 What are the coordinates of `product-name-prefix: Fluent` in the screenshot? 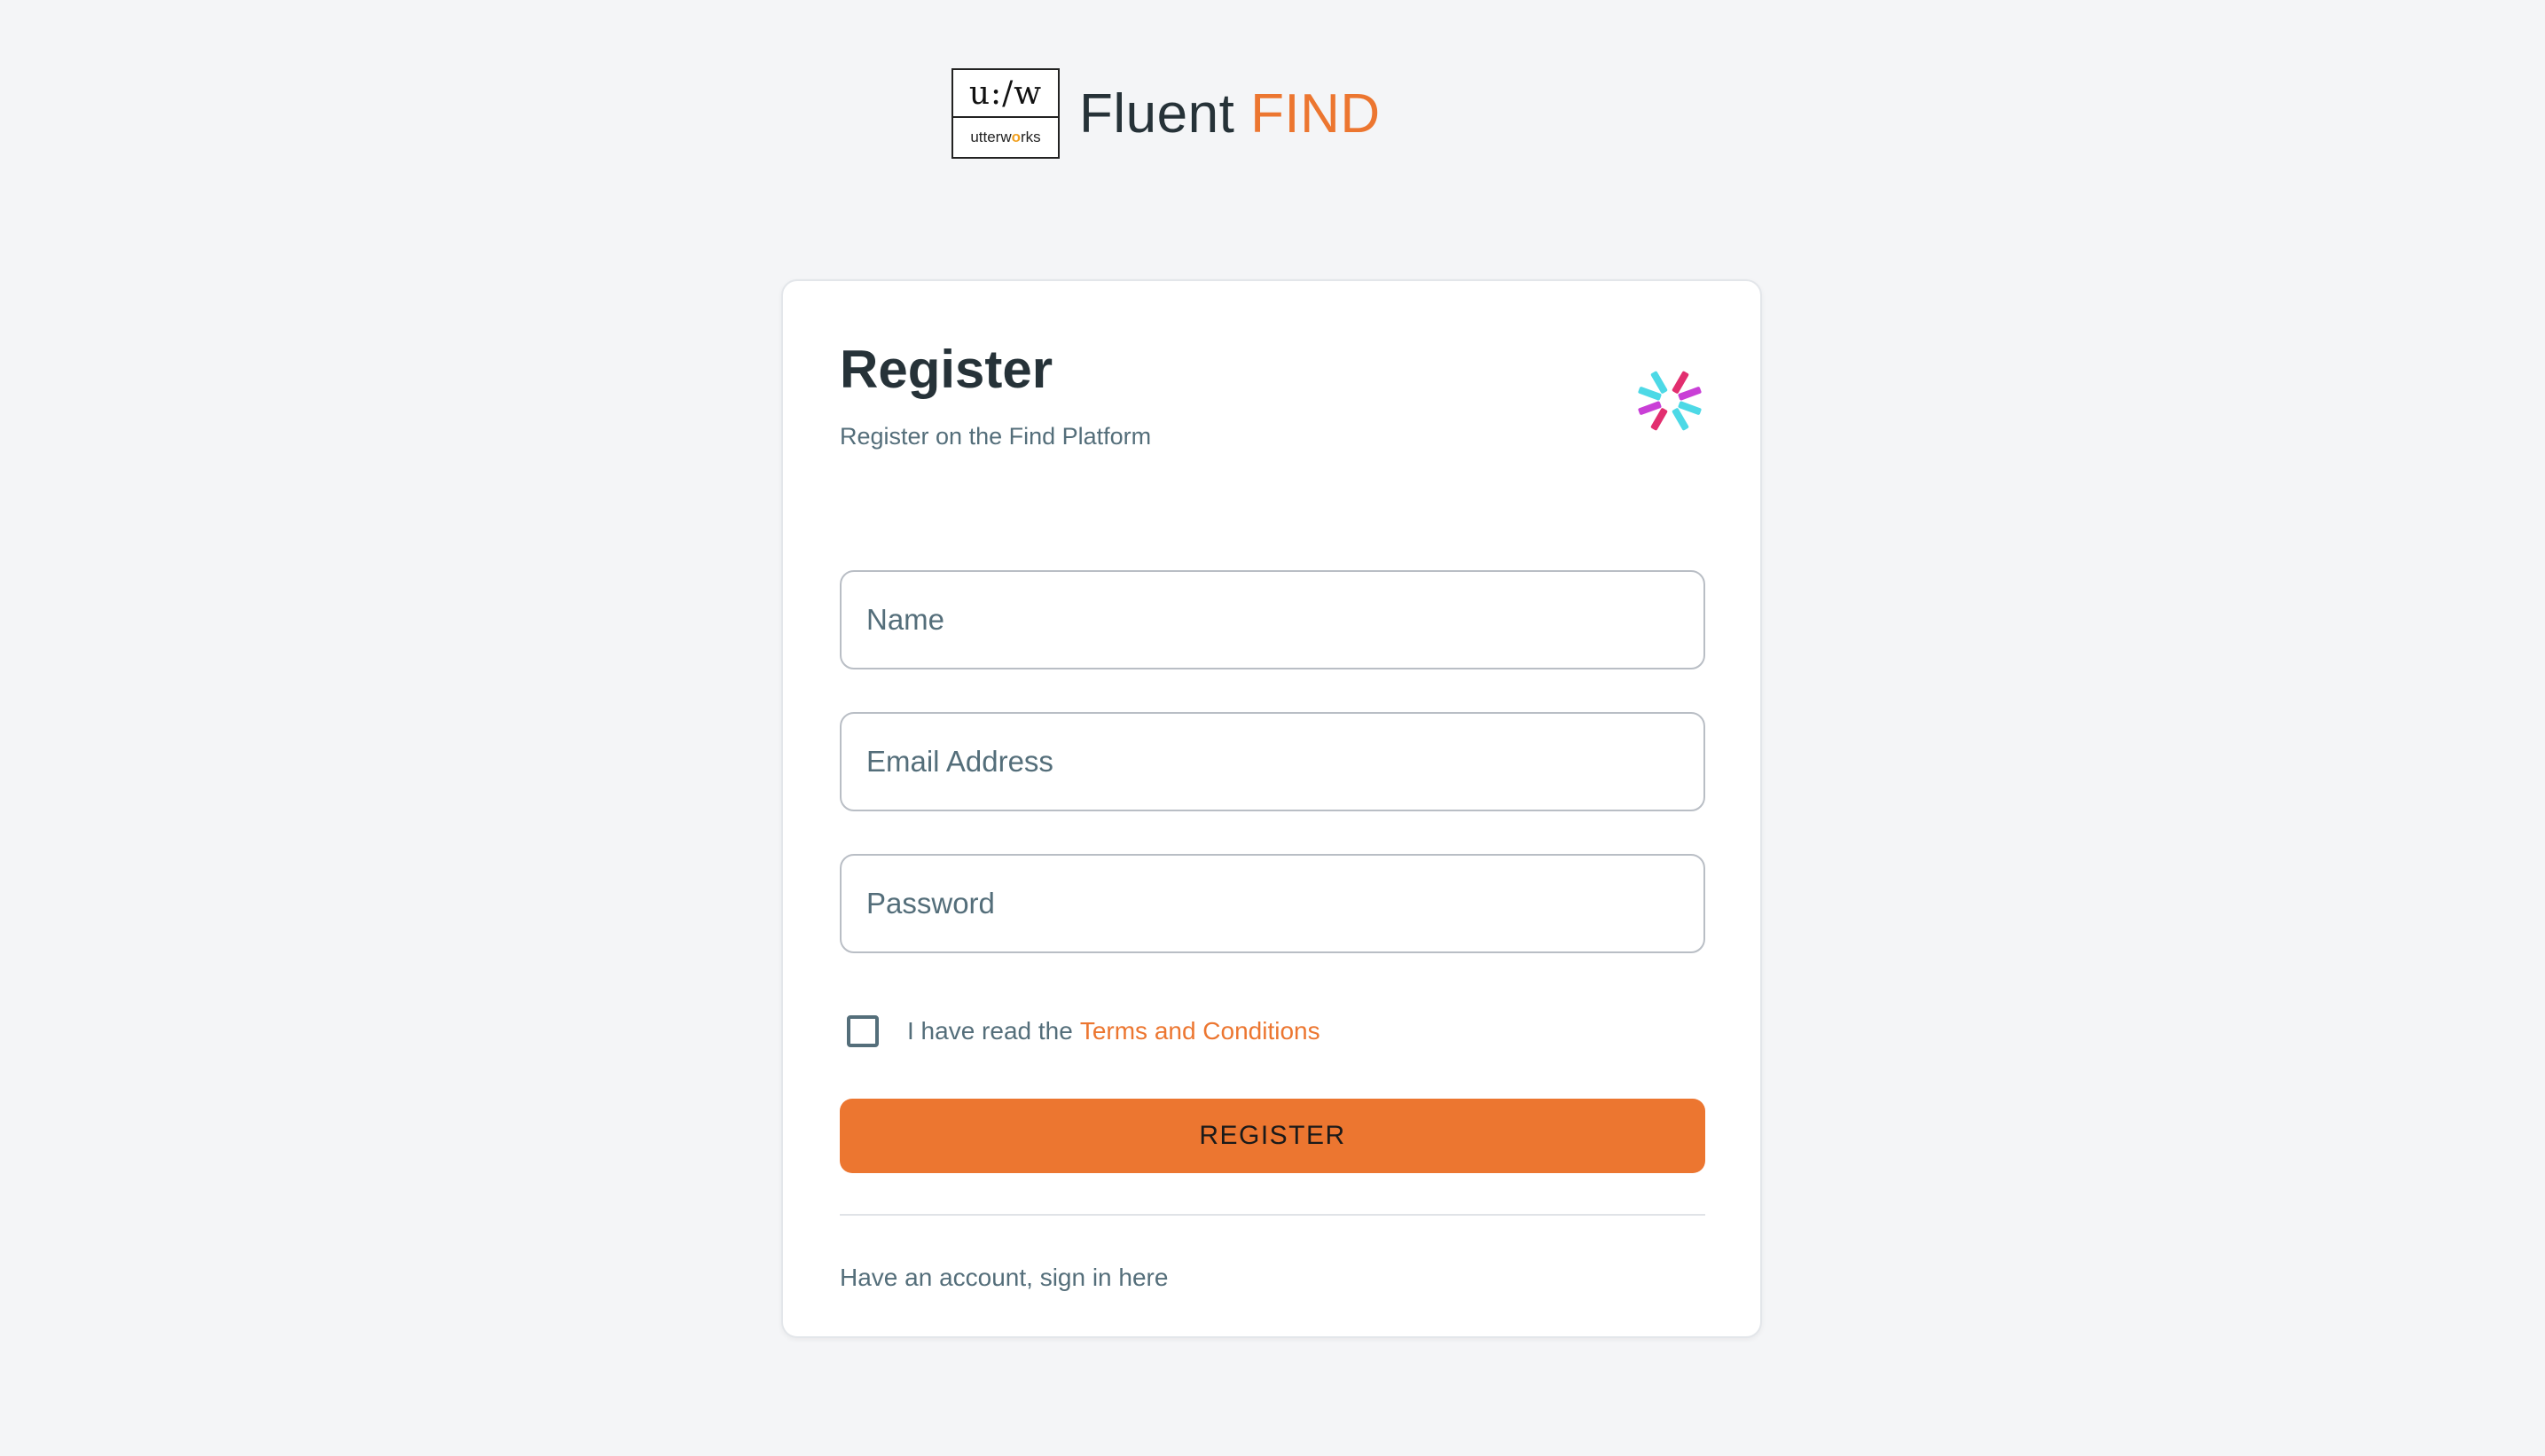 It's located at (1157, 113).